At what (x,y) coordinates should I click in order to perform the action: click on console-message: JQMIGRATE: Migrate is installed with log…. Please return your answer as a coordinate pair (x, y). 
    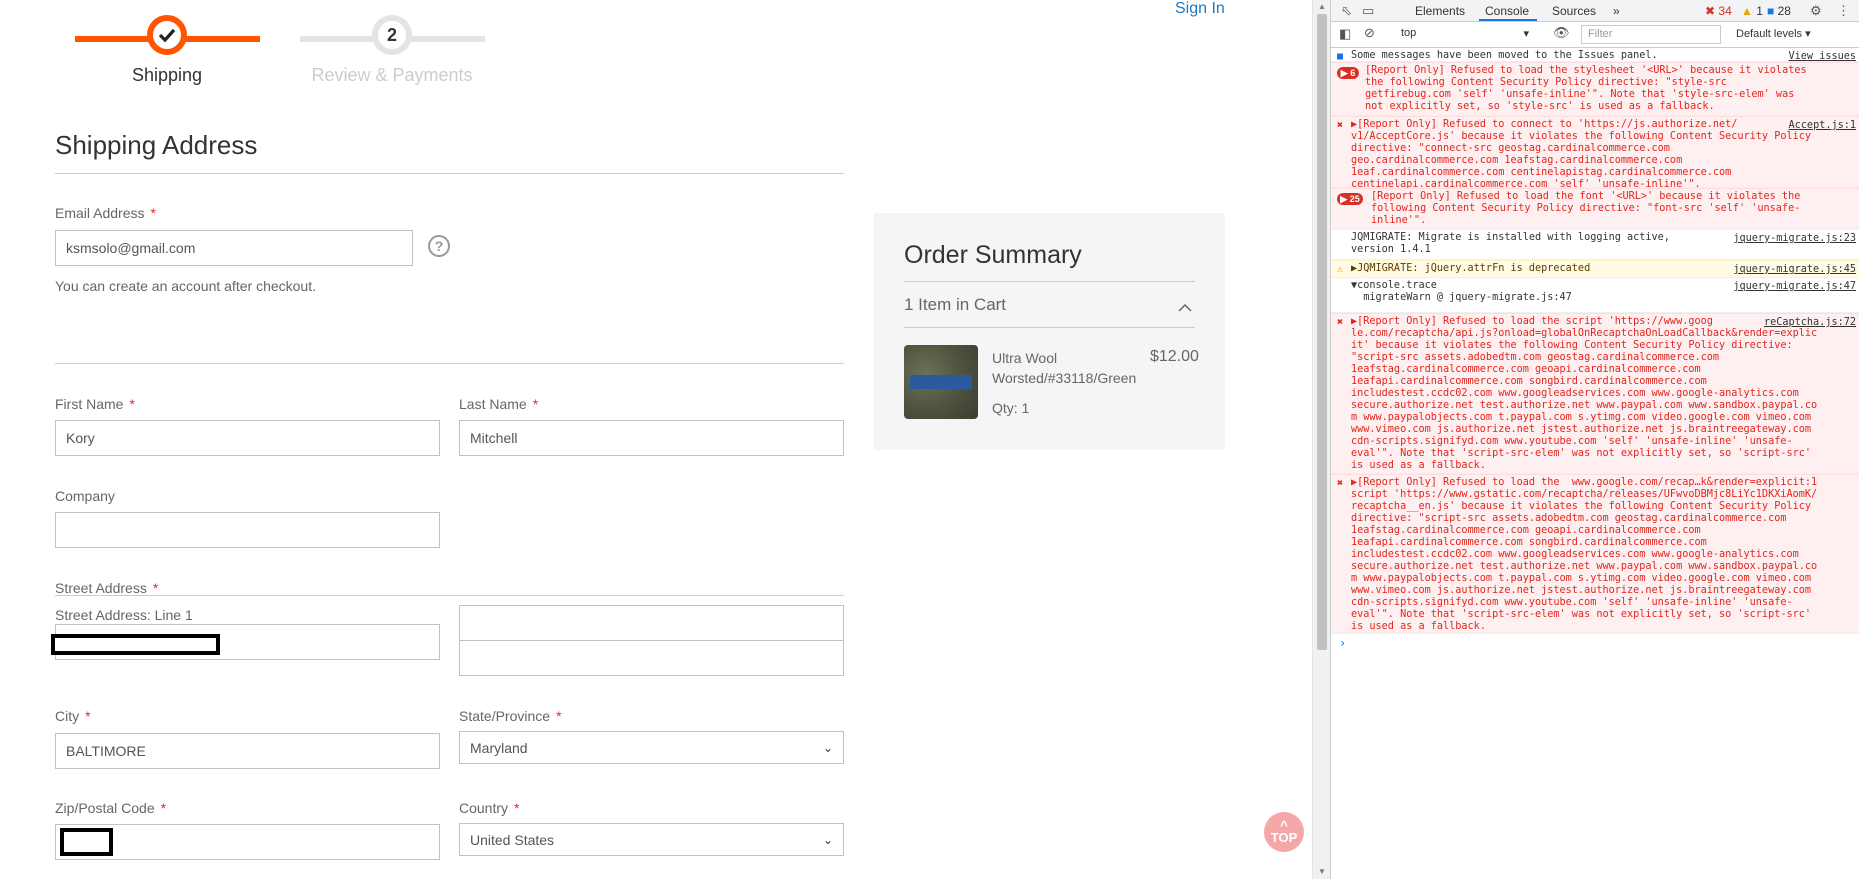
    Looking at the image, I should click on (1595, 245).